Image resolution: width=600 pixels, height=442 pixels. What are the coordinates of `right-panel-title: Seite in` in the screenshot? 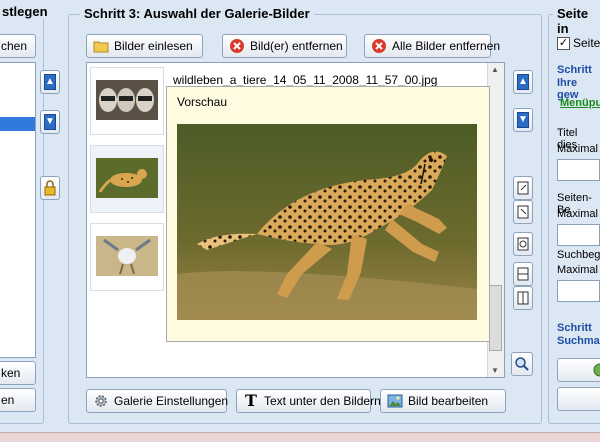 It's located at (576, 21).